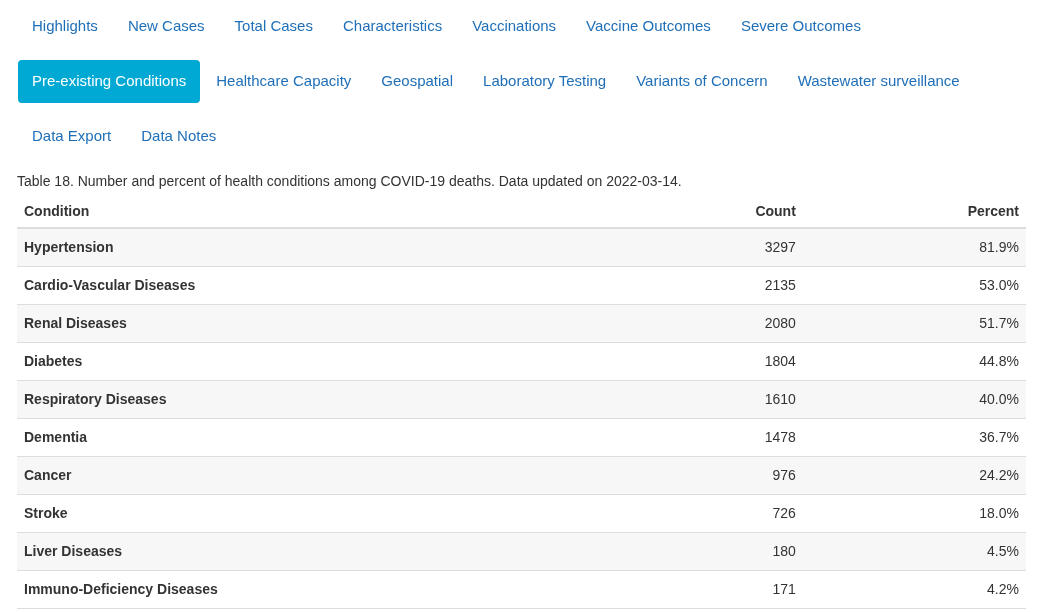  I want to click on table-cell: Immuno-Deficiency Diseases, so click(317, 589).